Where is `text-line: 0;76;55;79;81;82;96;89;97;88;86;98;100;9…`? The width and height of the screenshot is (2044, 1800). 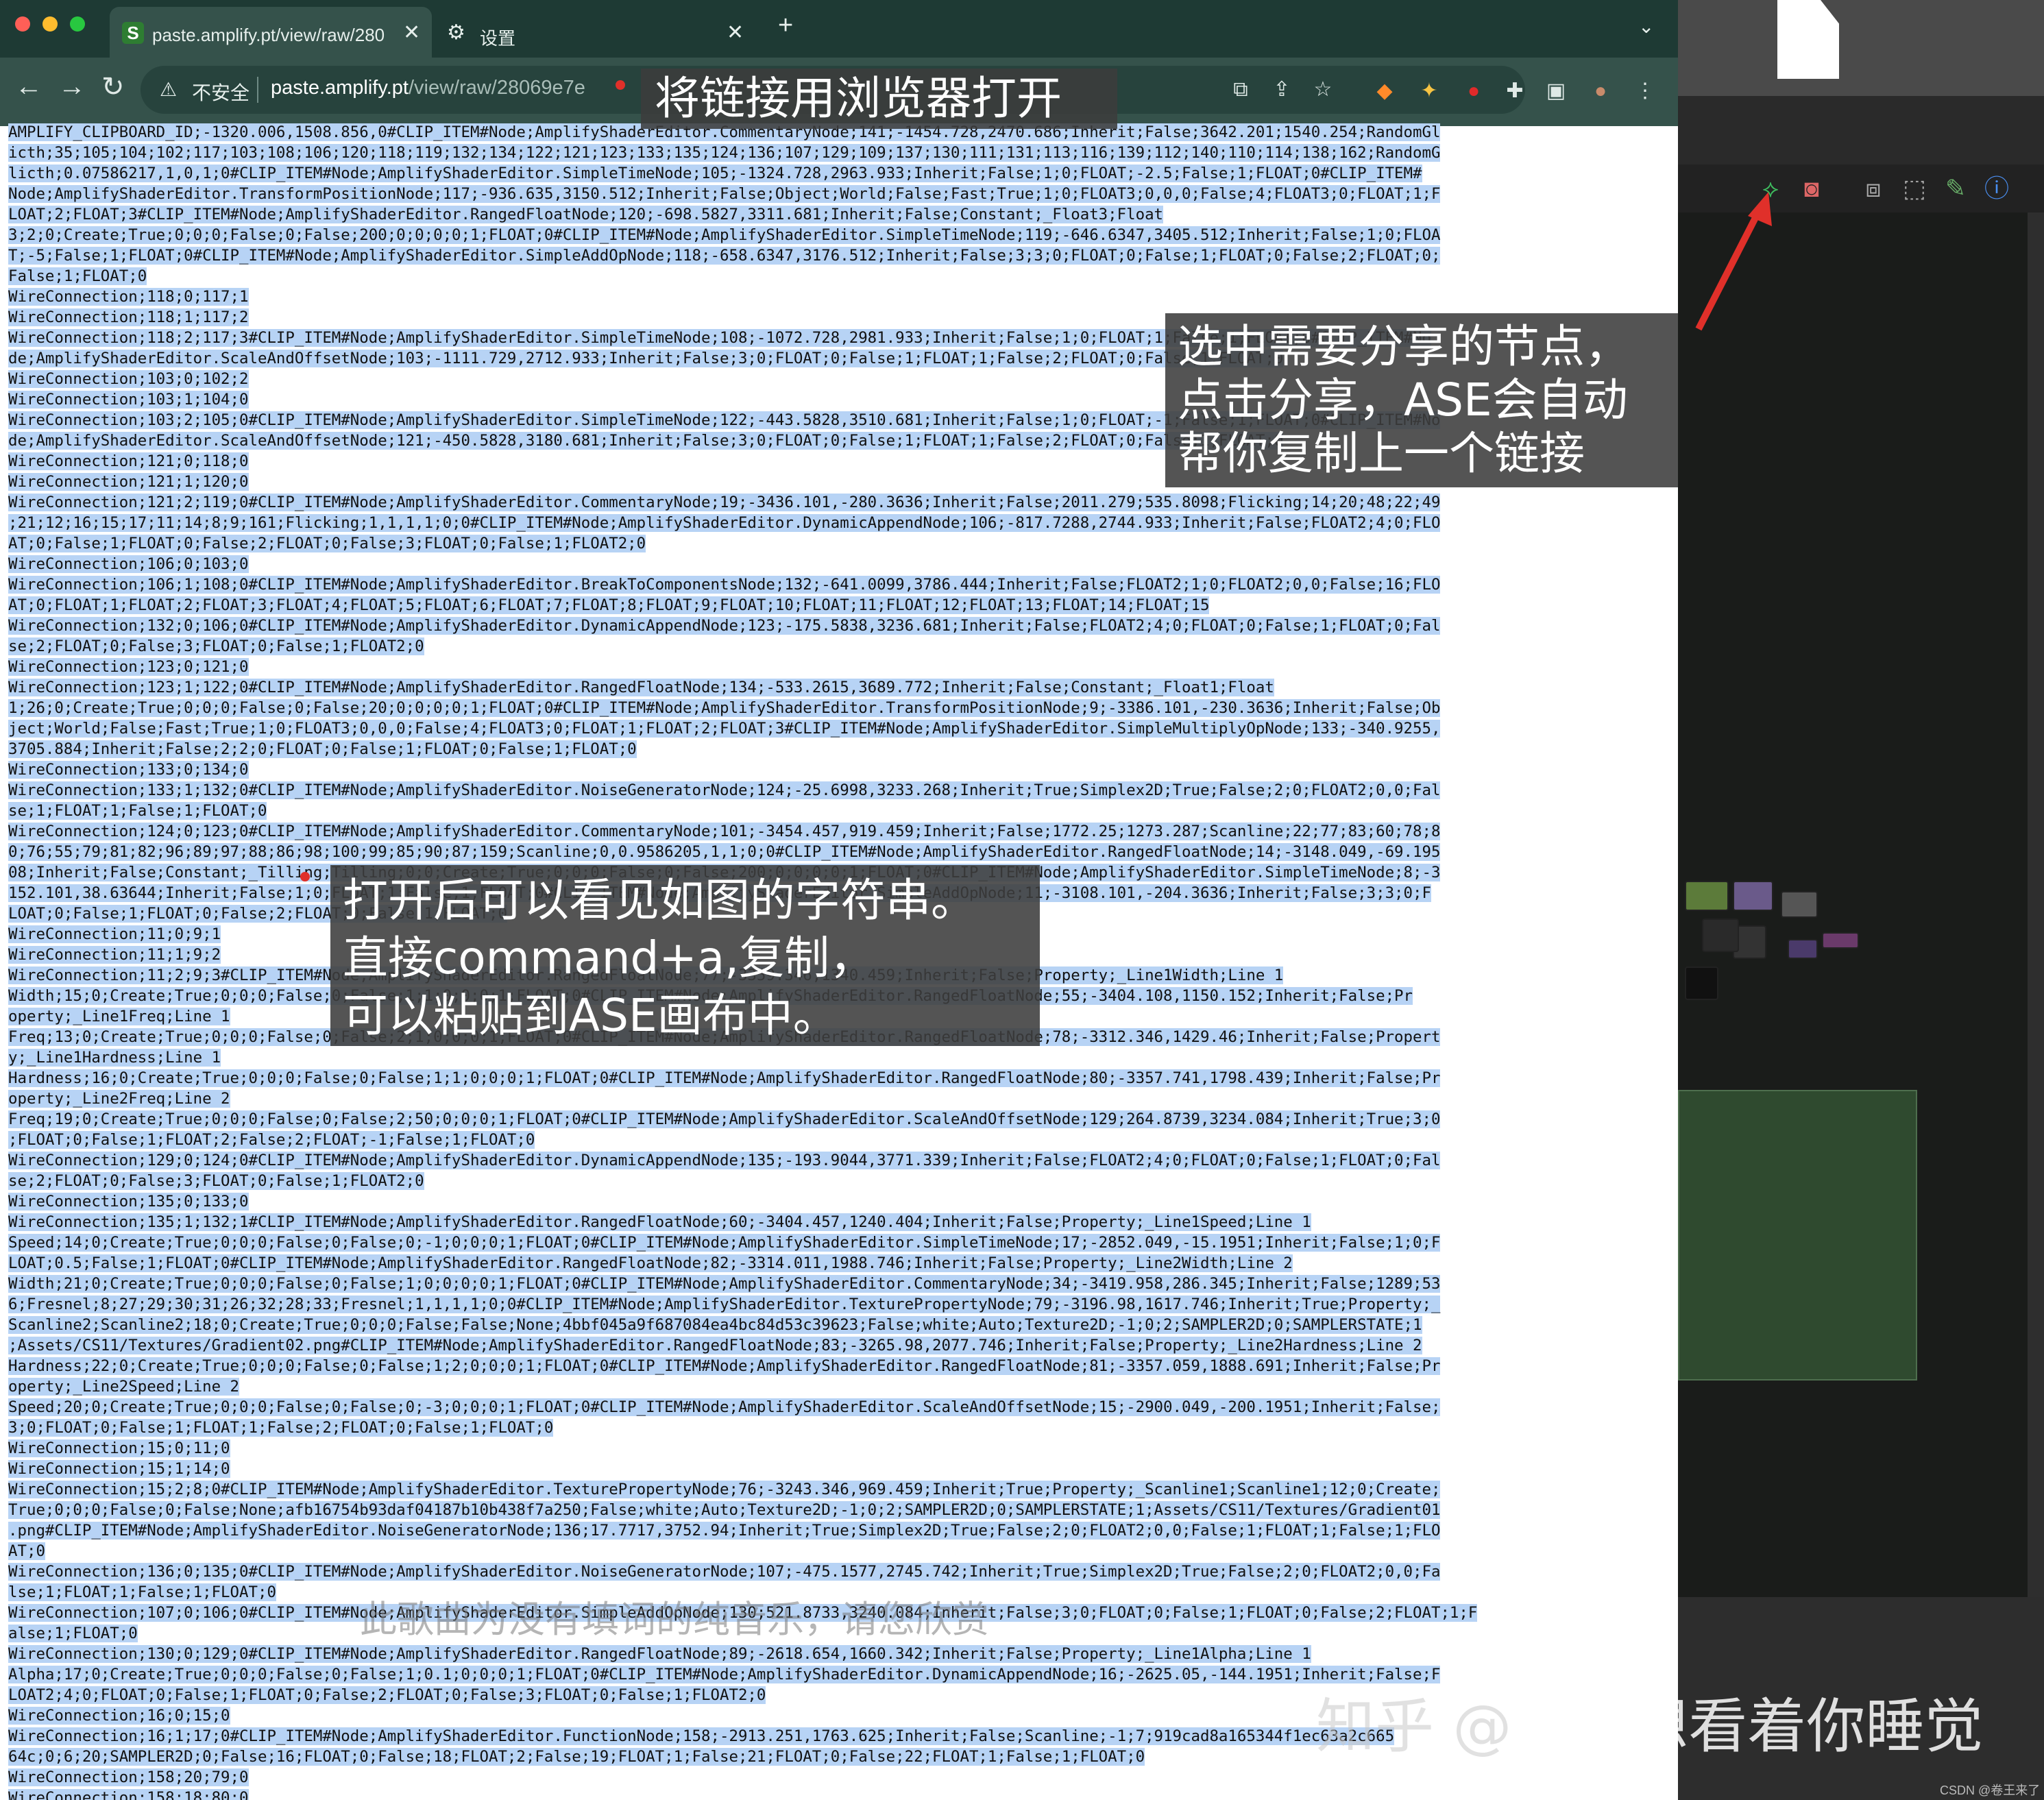 text-line: 0;76;55;79;81;82;96;89;97;88;86;98;100;9… is located at coordinates (841, 852).